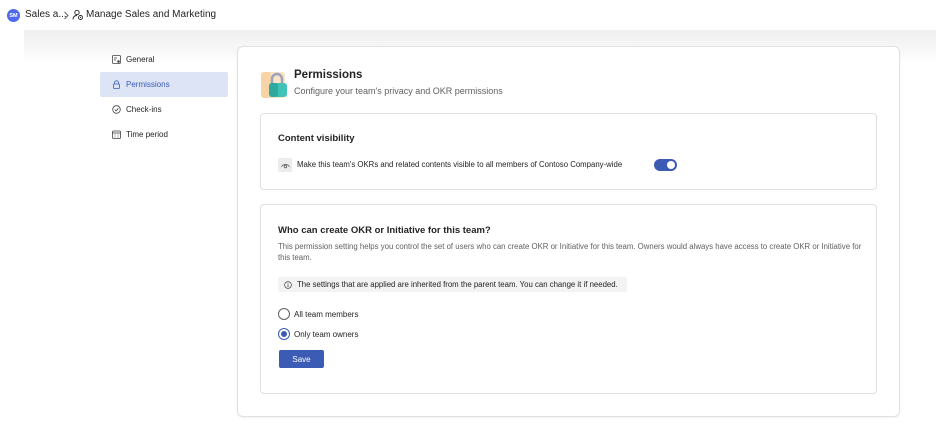 This screenshot has height=439, width=936. Describe the element at coordinates (13, 15) in the screenshot. I see `team-avatar: SM` at that location.